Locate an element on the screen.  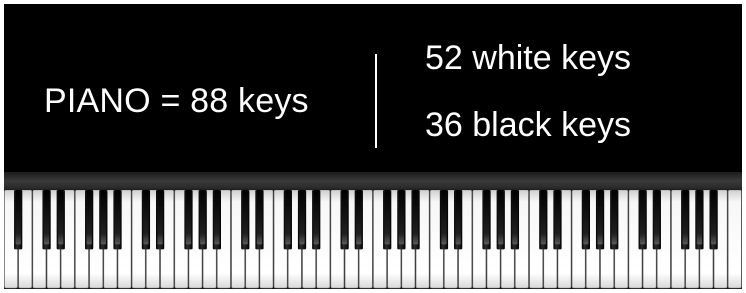
white-key is located at coordinates (735, 239).